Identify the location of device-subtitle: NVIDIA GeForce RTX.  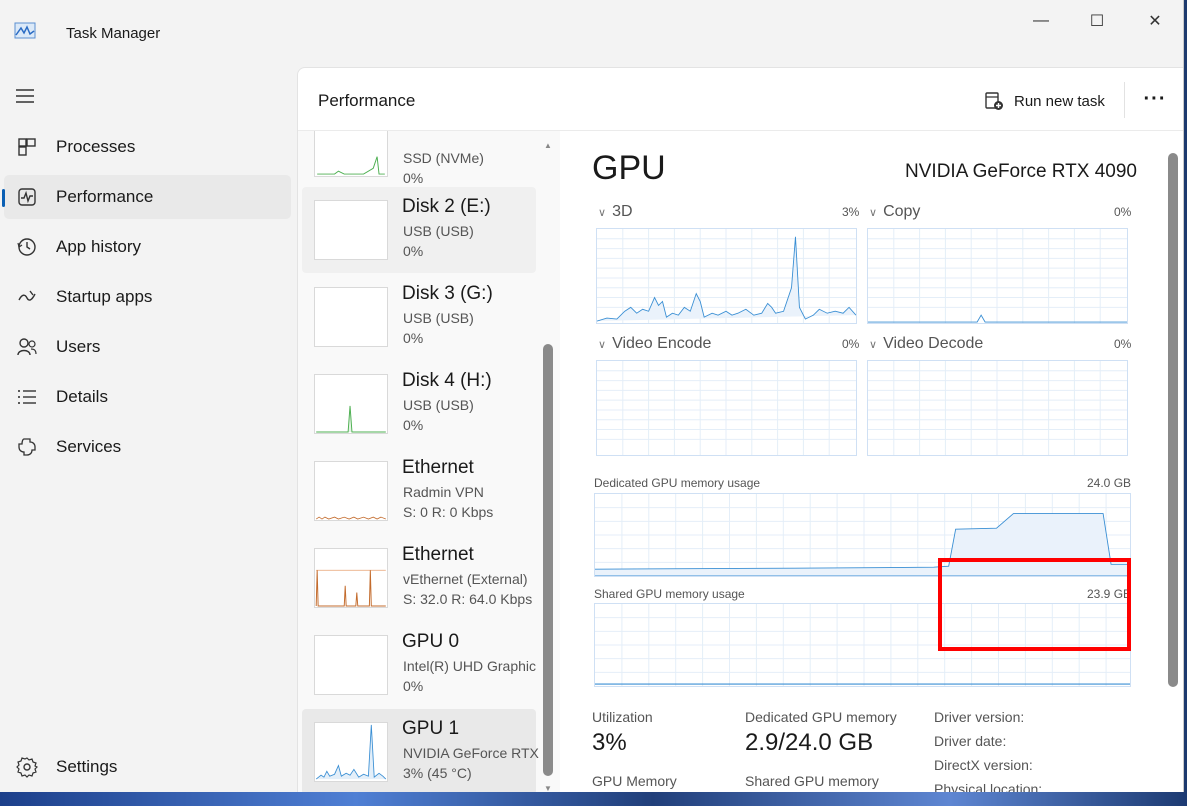
(471, 753).